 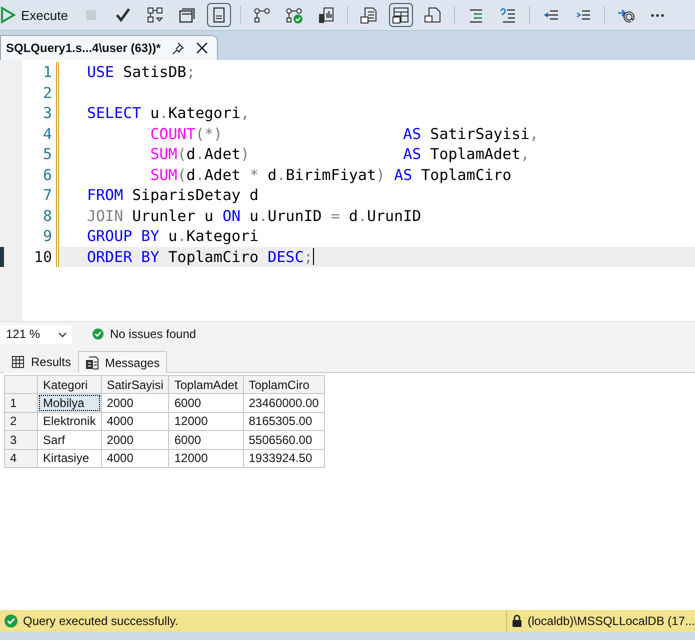 I want to click on code-line: ORDER BY ToplamCiro DESC;, so click(x=200, y=257).